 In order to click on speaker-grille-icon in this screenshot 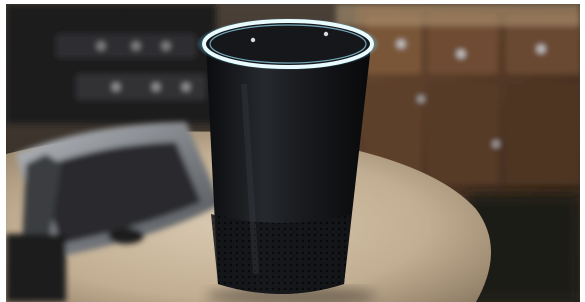, I will do `click(281, 254)`.